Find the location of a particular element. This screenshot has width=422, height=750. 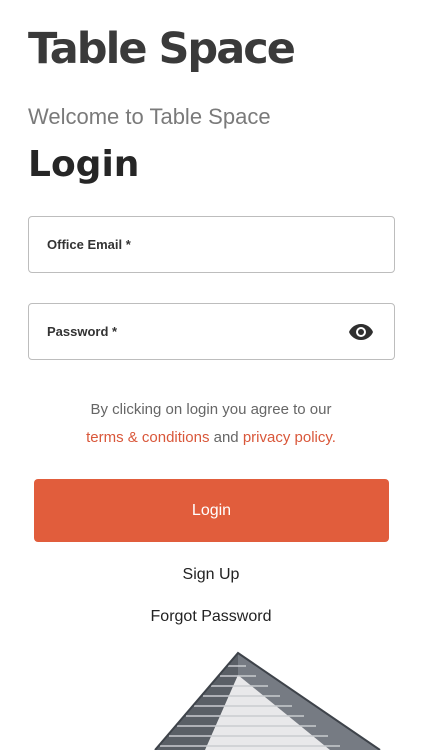

eye-icon is located at coordinates (361, 332).